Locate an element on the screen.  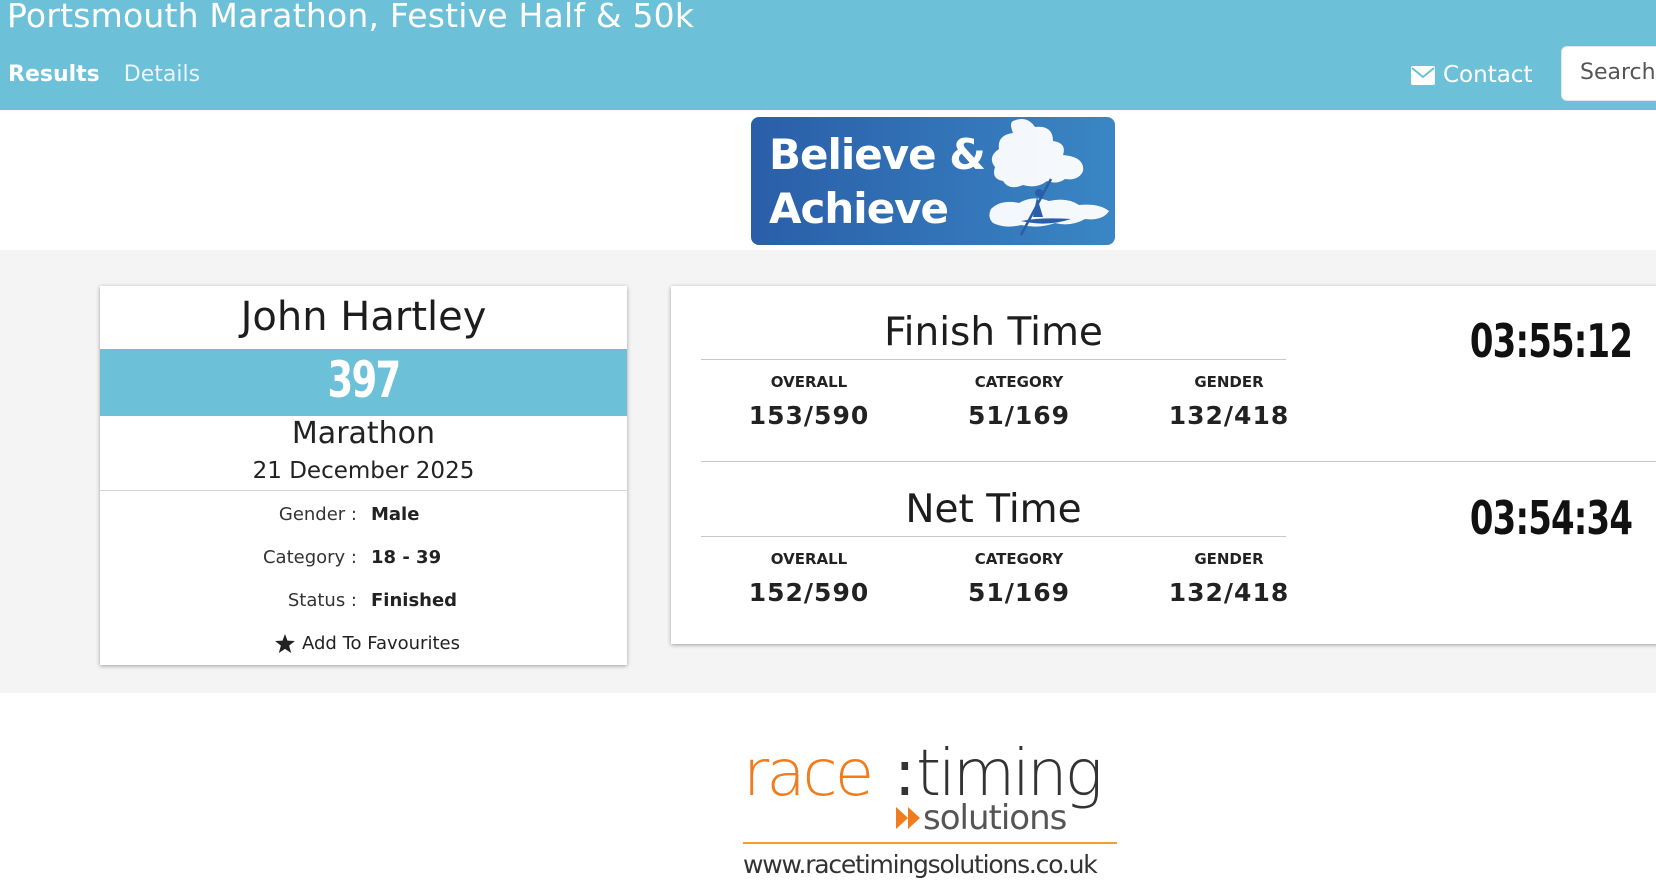
contact-link: Contact is located at coordinates (1471, 75).